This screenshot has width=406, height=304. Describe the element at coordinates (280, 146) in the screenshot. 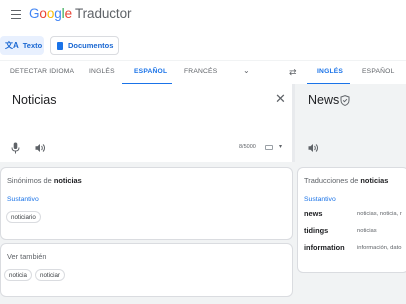

I see `caret-down-icon: ▾` at that location.